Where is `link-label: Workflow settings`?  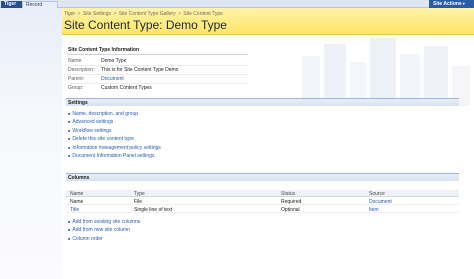
link-label: Workflow settings is located at coordinates (92, 131).